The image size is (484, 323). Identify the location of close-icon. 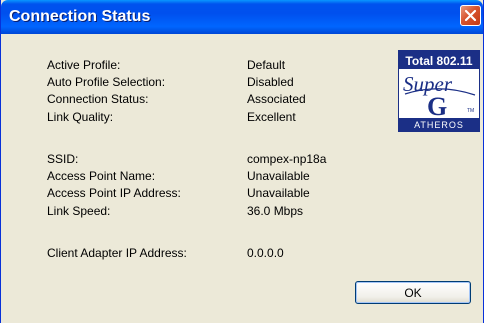
(470, 15).